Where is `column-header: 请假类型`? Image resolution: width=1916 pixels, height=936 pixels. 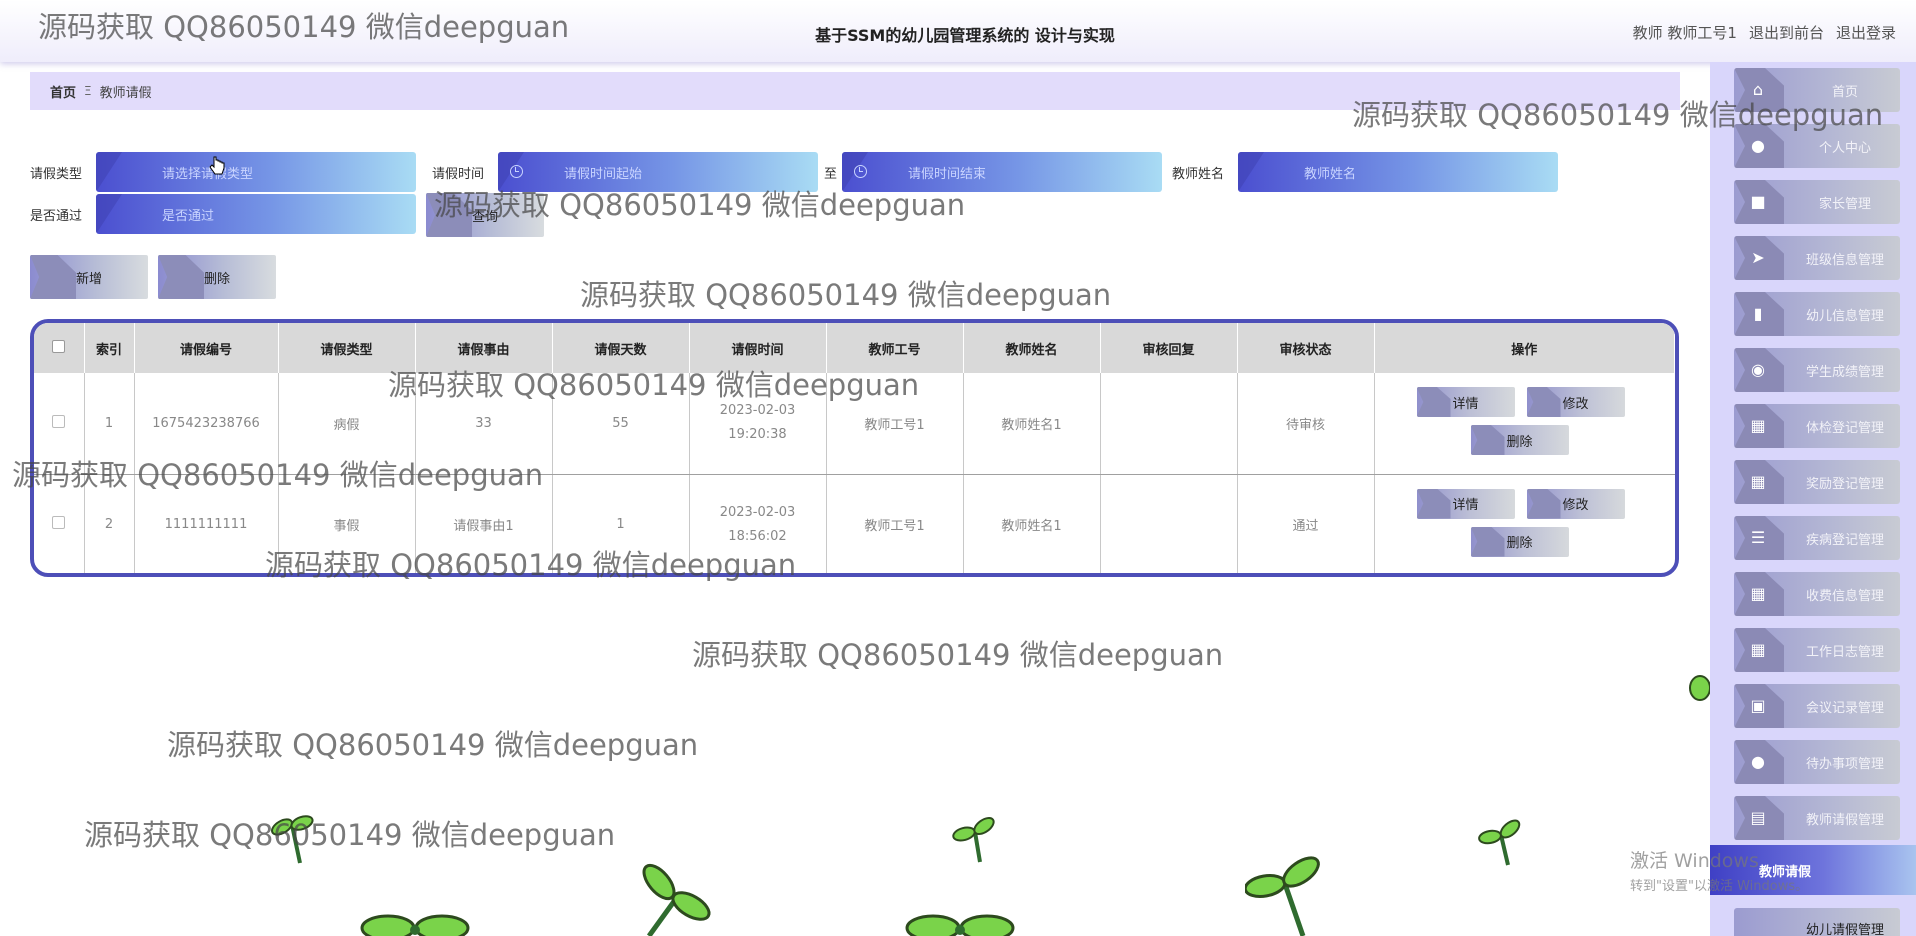
column-header: 请假类型 is located at coordinates (347, 348).